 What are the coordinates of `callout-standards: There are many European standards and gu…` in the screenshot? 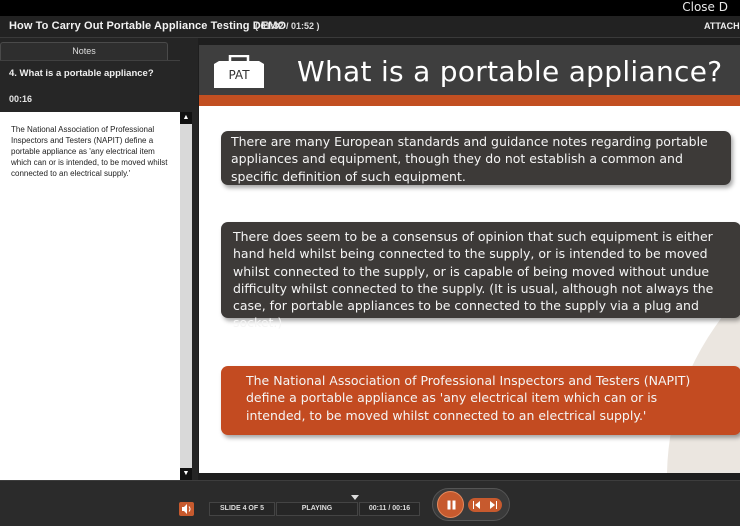 It's located at (476, 158).